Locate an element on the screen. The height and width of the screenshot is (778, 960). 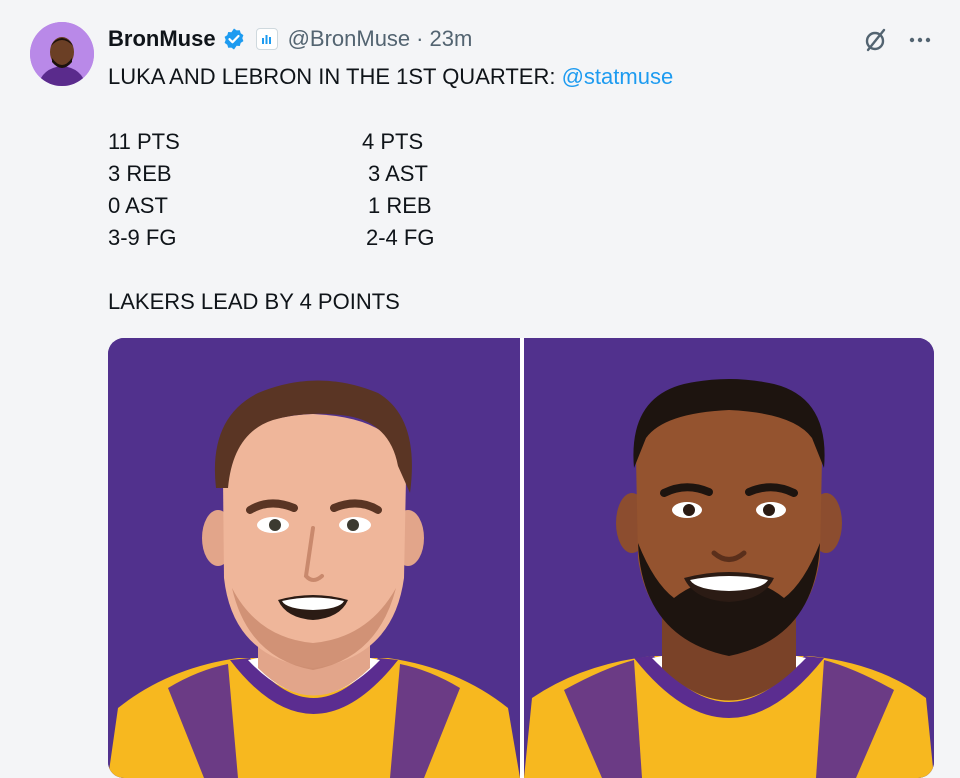
display-name: BronMuse is located at coordinates (162, 39).